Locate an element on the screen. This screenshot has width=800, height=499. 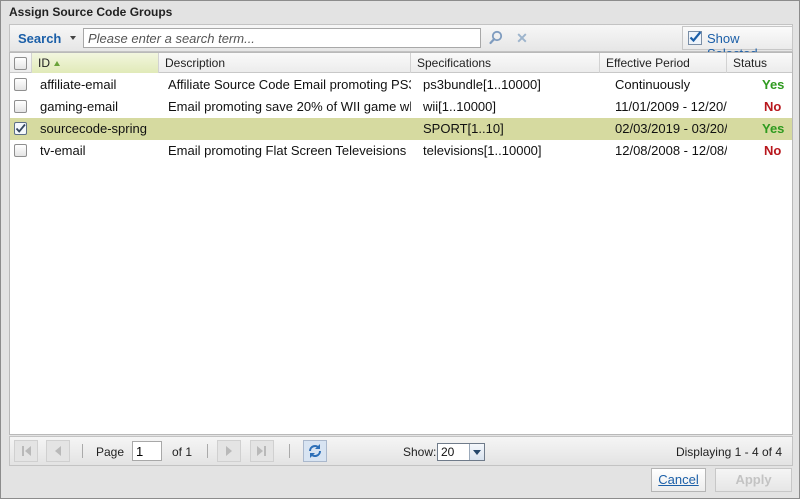
column-header-effective-period: Effective Period is located at coordinates (663, 63).